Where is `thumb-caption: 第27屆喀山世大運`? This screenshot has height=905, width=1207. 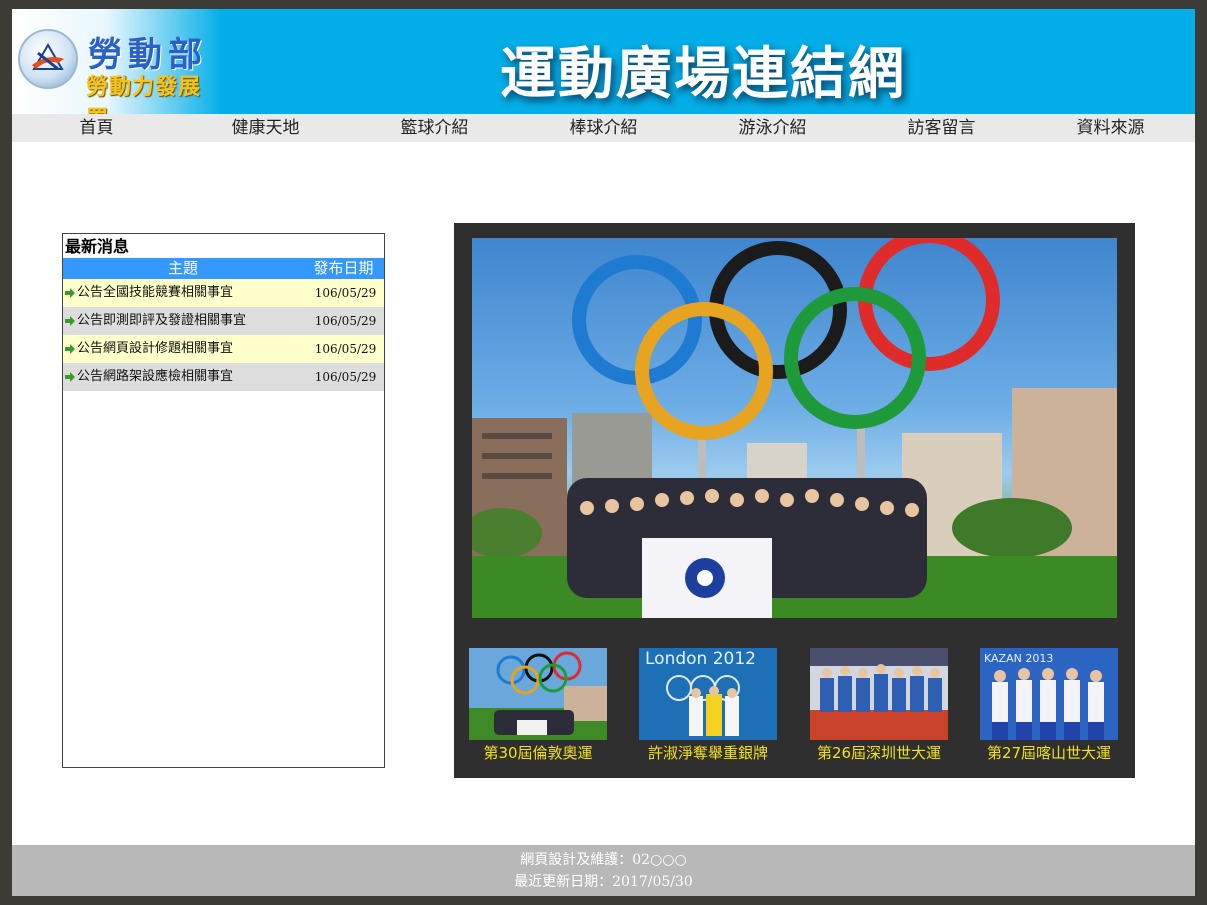 thumb-caption: 第27屆喀山世大運 is located at coordinates (1049, 752).